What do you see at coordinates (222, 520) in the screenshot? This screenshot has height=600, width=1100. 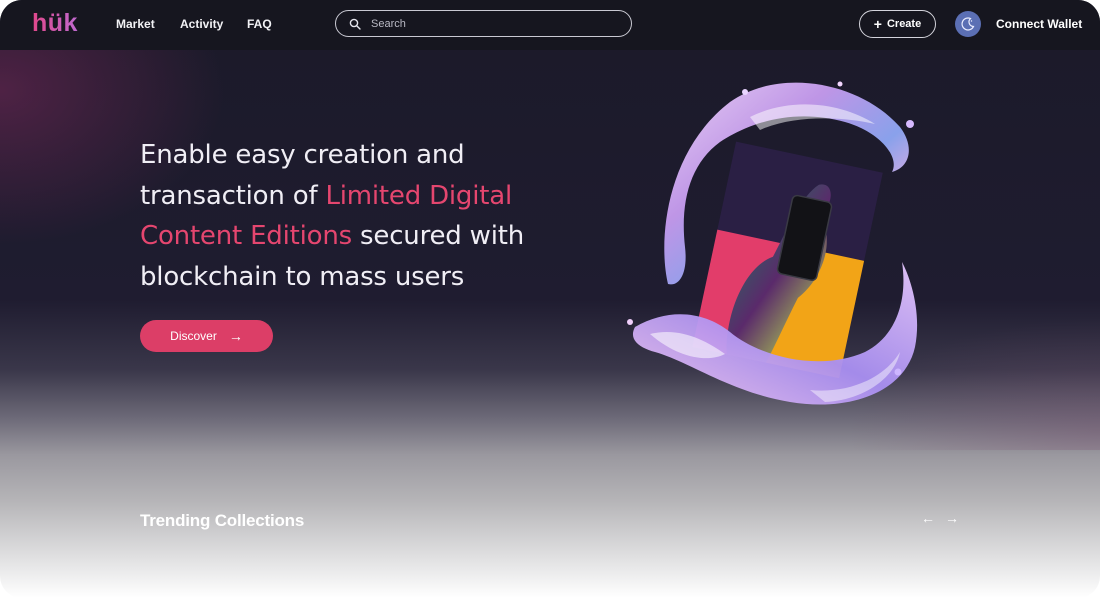 I see `section-title-trending: Trending Collections` at bounding box center [222, 520].